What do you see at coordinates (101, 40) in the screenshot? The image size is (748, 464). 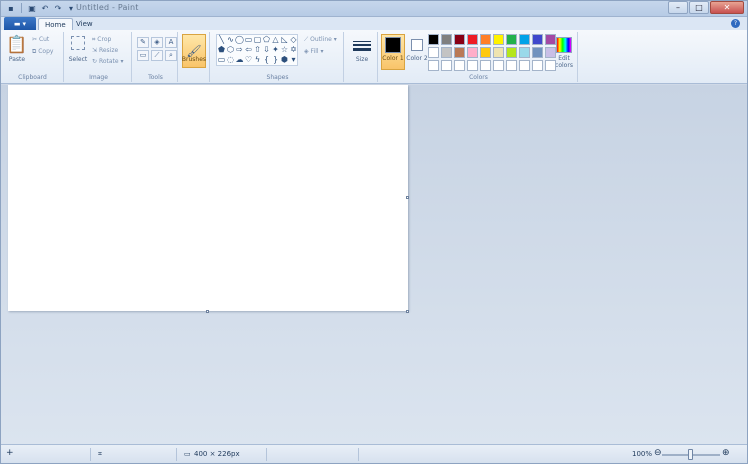 I see `crop-button: ⌗ Crop` at bounding box center [101, 40].